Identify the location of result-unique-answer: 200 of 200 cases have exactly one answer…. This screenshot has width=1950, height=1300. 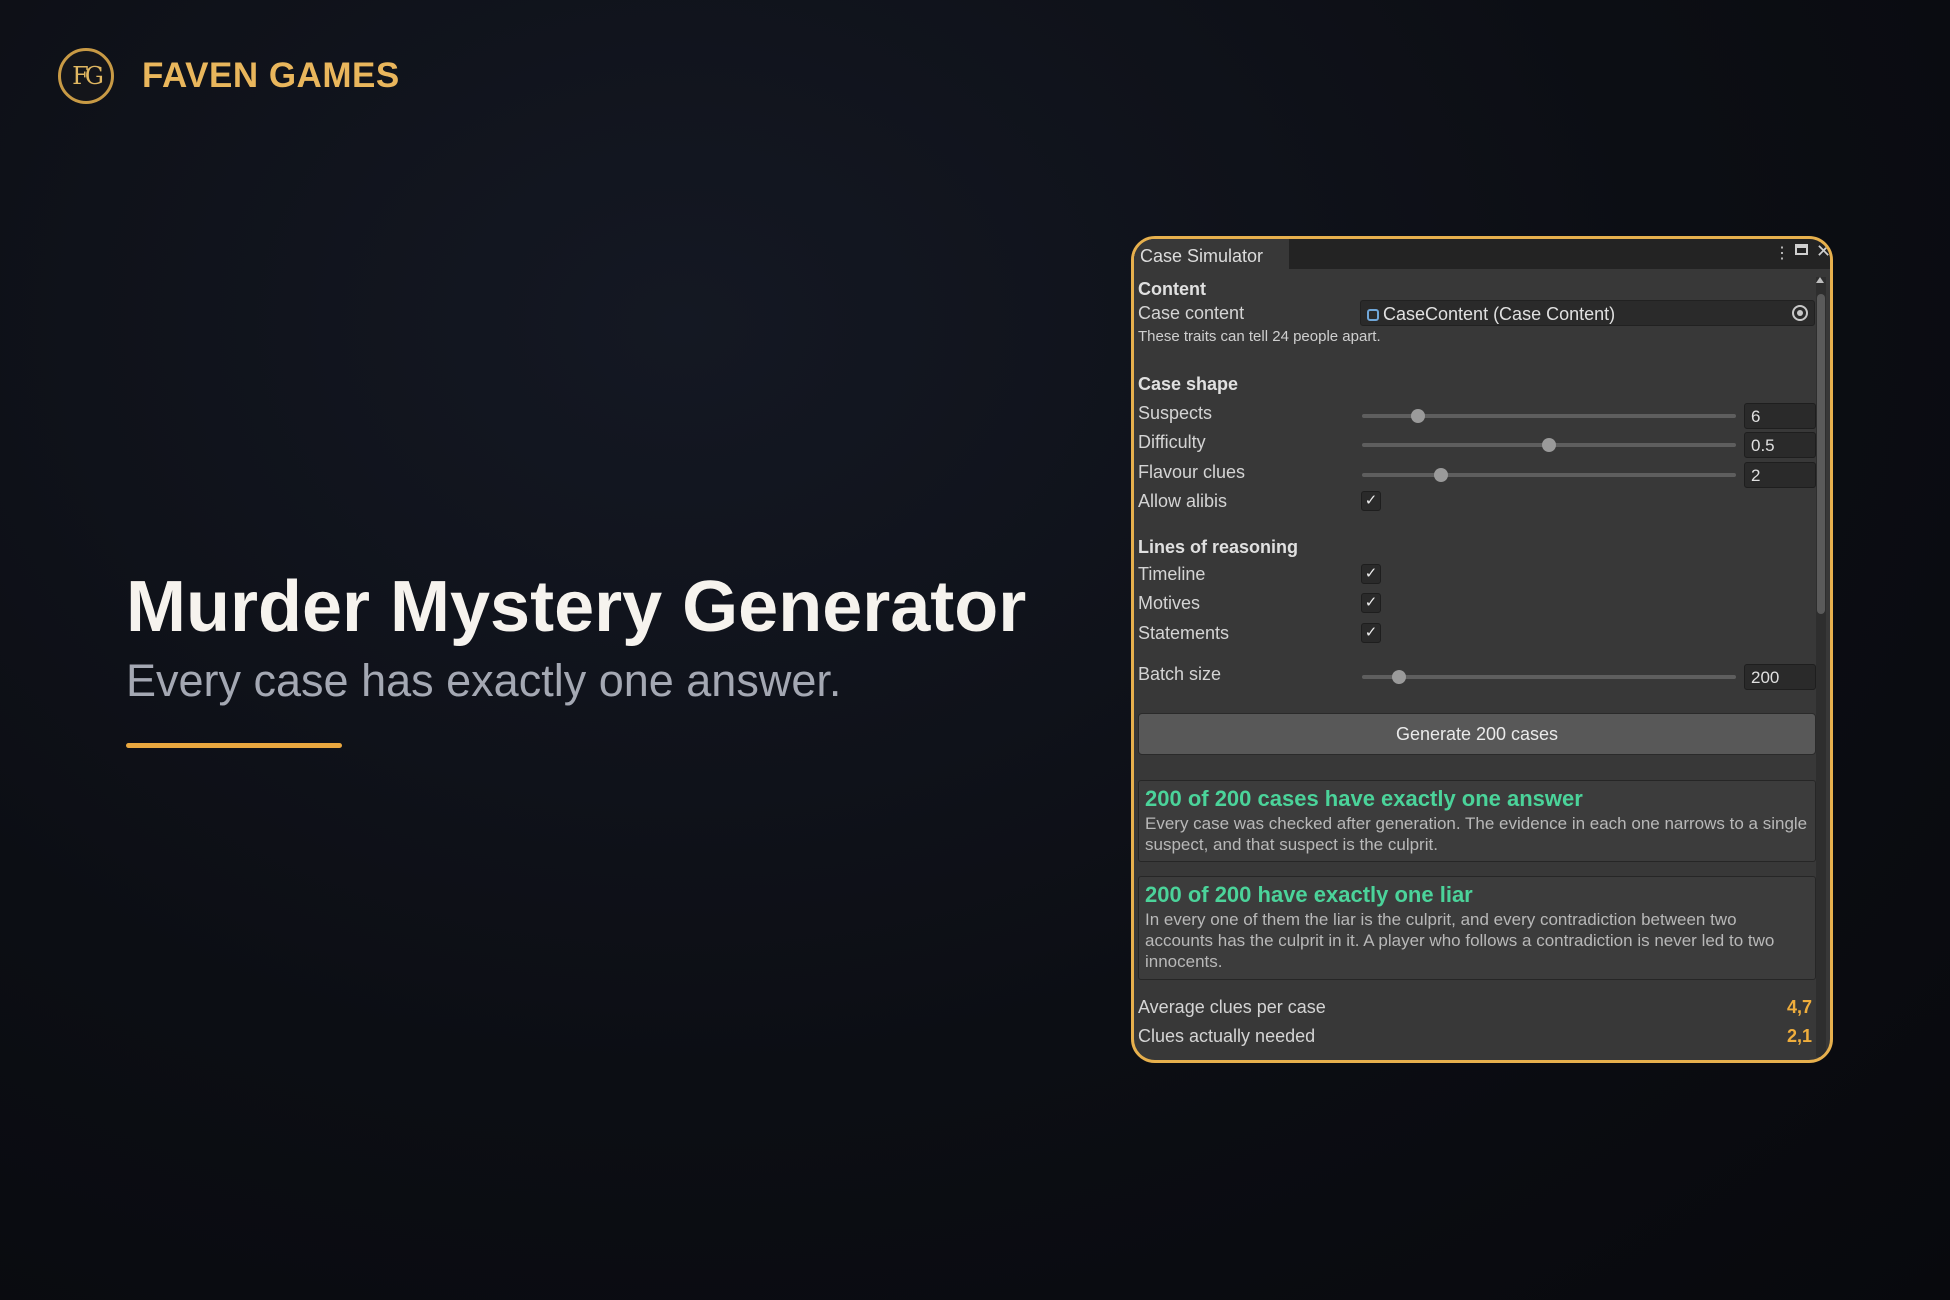
(1477, 821).